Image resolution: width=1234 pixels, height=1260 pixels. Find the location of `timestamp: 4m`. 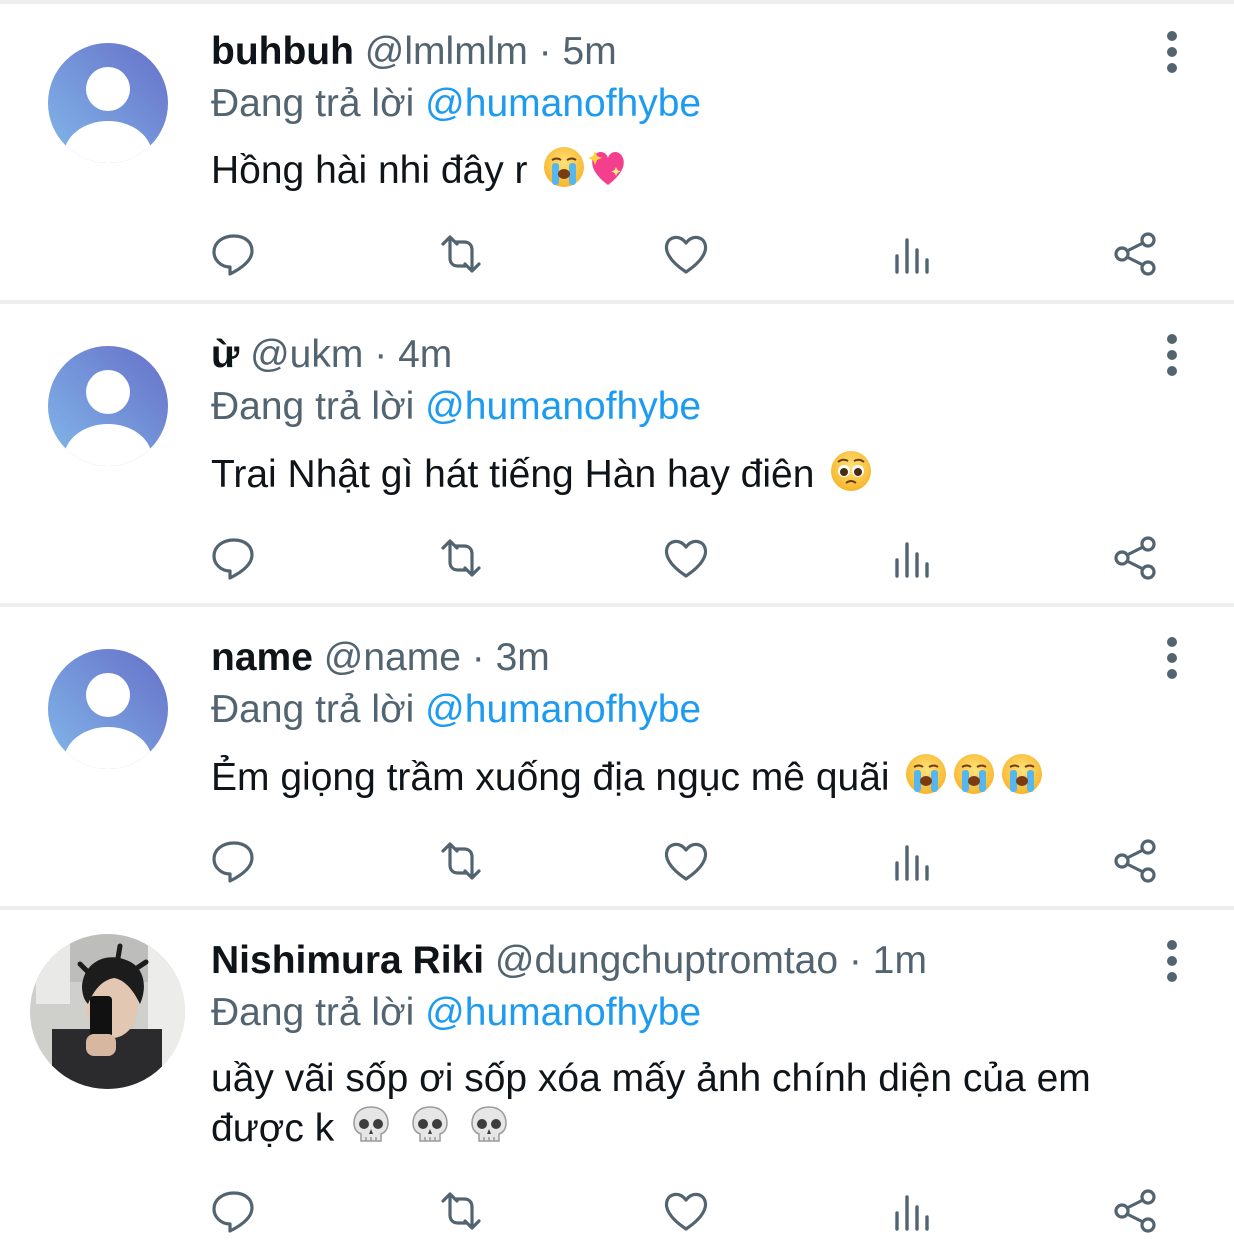

timestamp: 4m is located at coordinates (425, 354).